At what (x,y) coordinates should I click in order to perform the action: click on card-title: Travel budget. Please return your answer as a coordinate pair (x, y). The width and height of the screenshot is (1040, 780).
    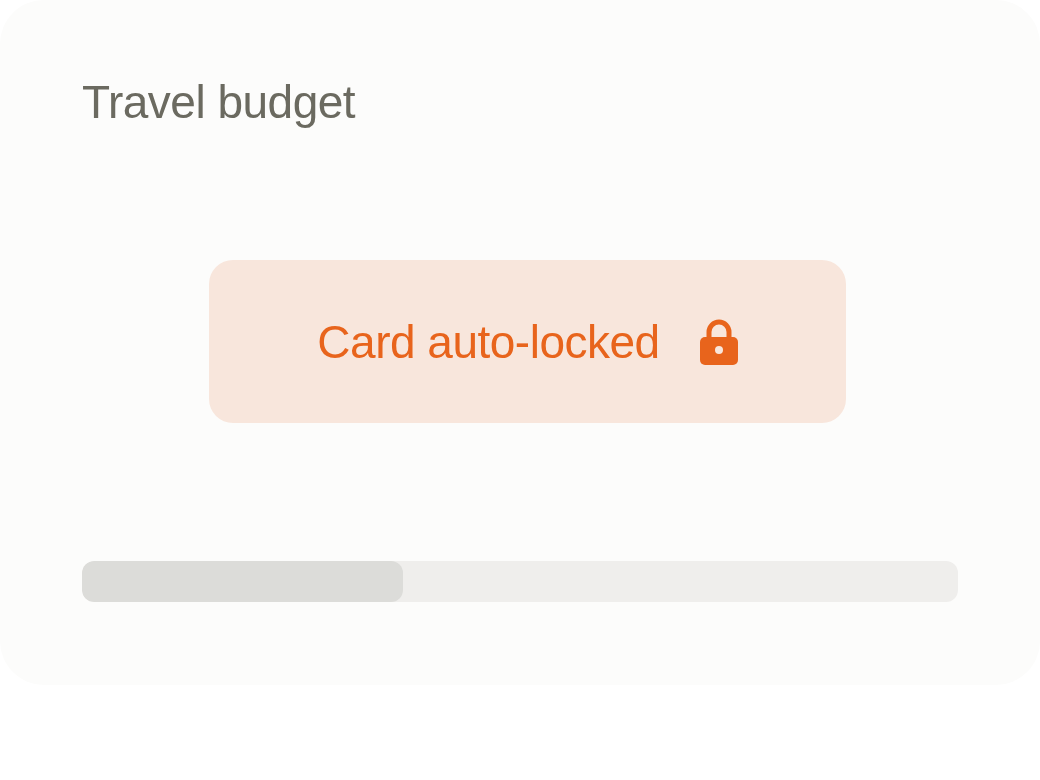
    Looking at the image, I should click on (219, 102).